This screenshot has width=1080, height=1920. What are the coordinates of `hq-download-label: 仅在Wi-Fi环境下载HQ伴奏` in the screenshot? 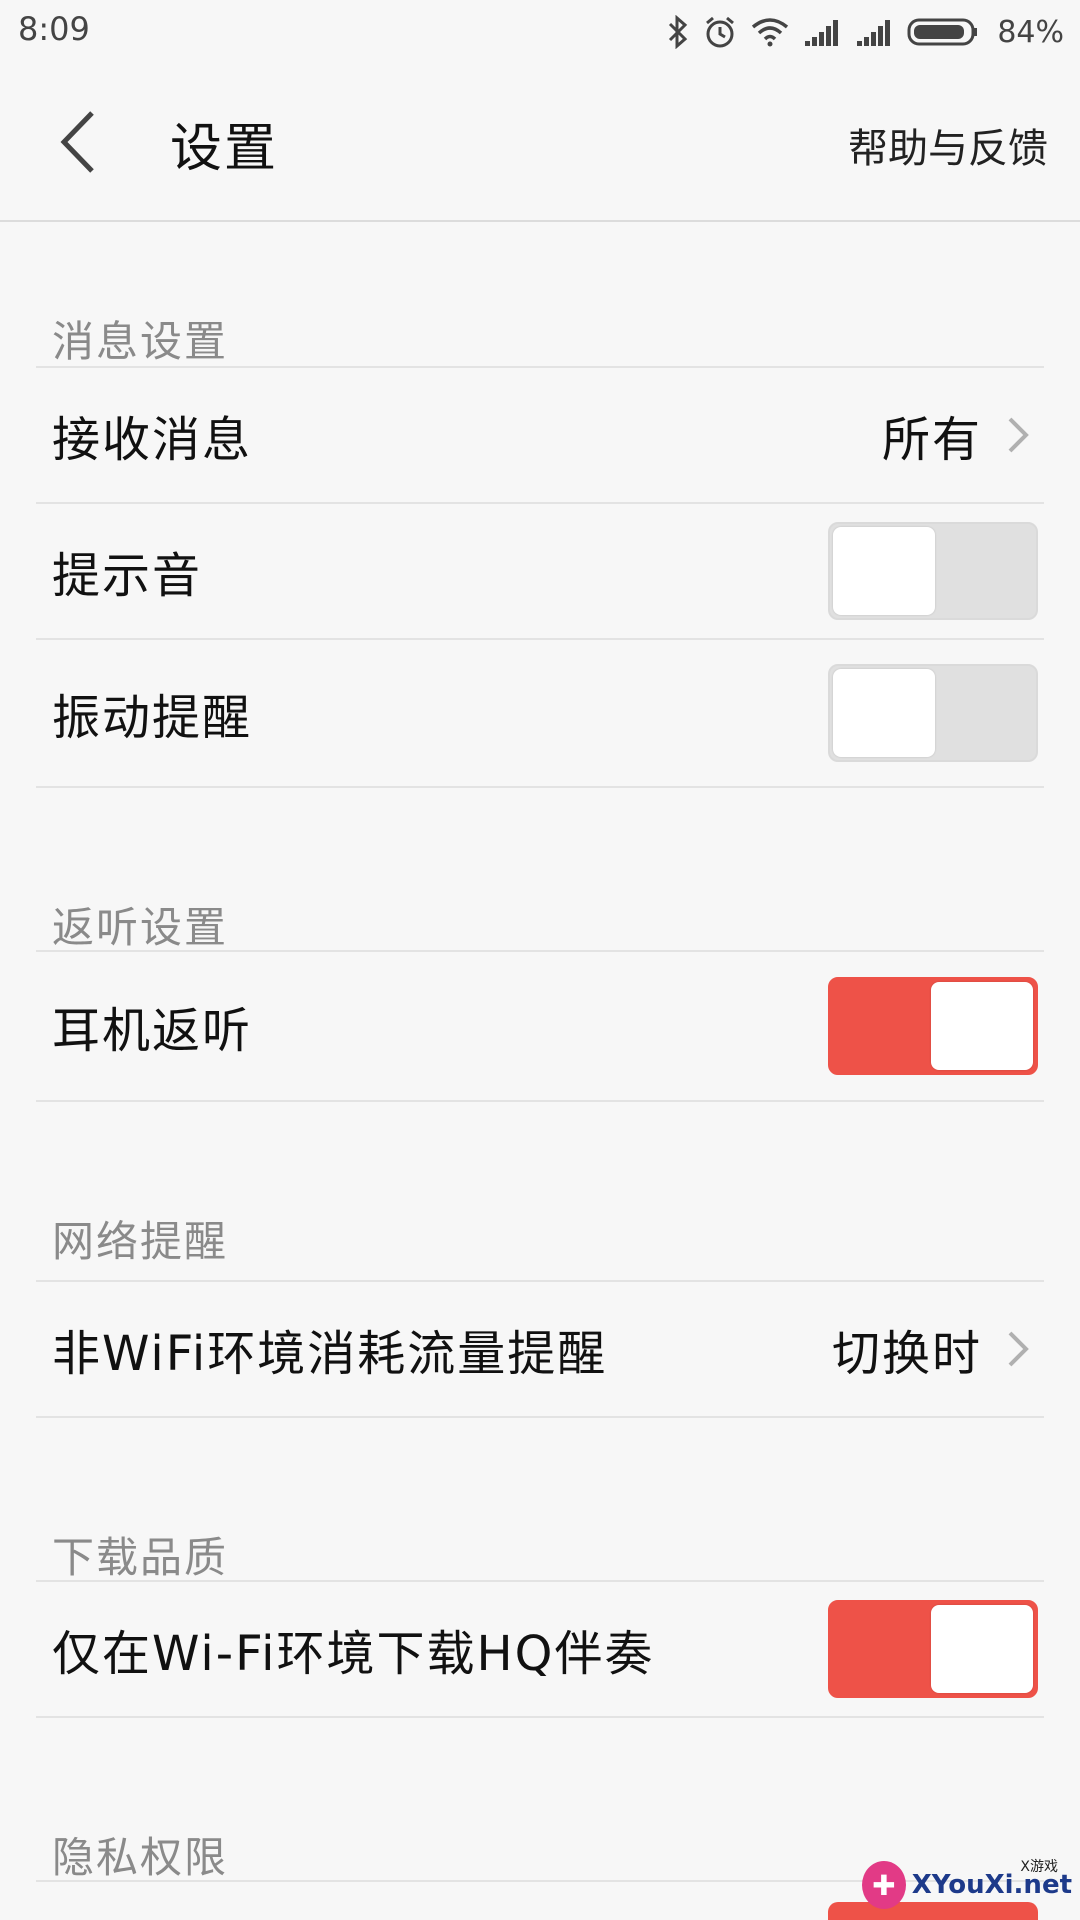 It's located at (353, 1654).